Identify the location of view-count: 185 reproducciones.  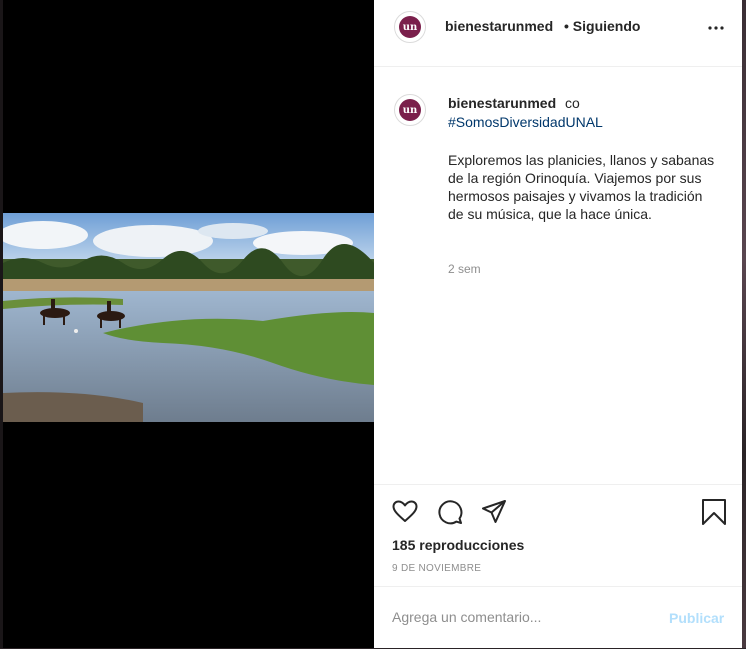
(458, 545).